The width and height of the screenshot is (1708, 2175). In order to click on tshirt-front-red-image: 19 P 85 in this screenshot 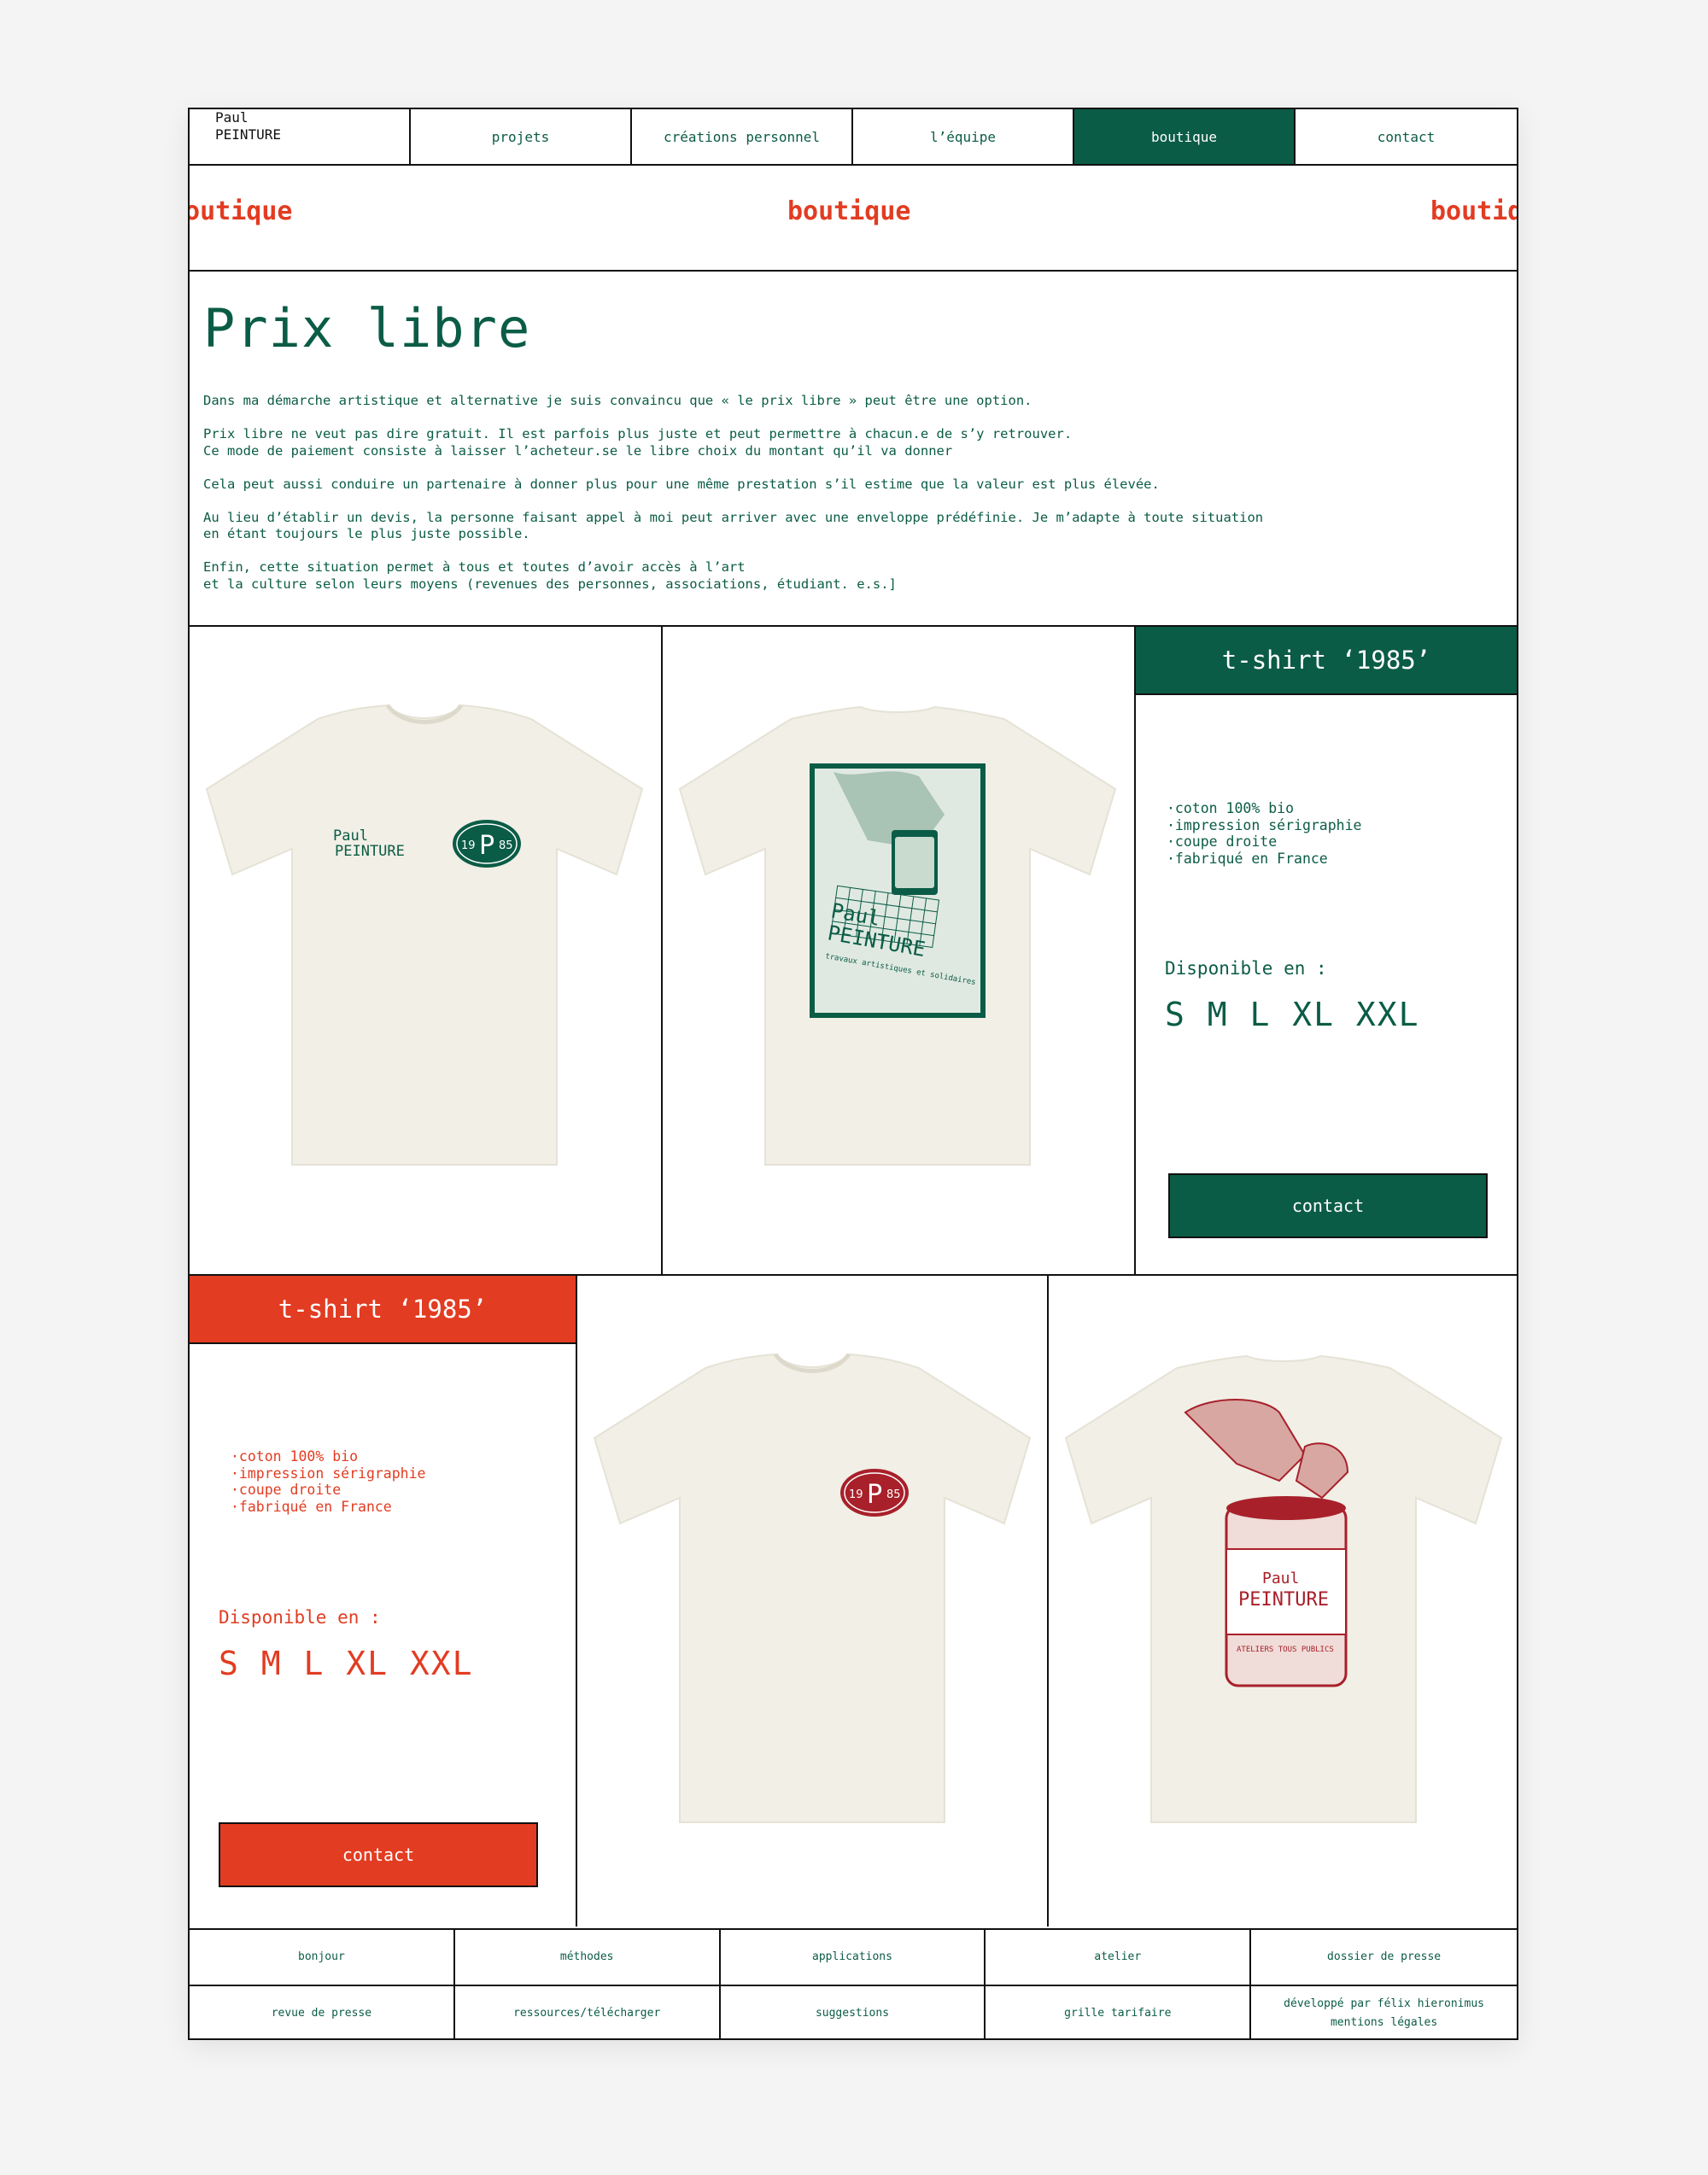, I will do `click(812, 1588)`.